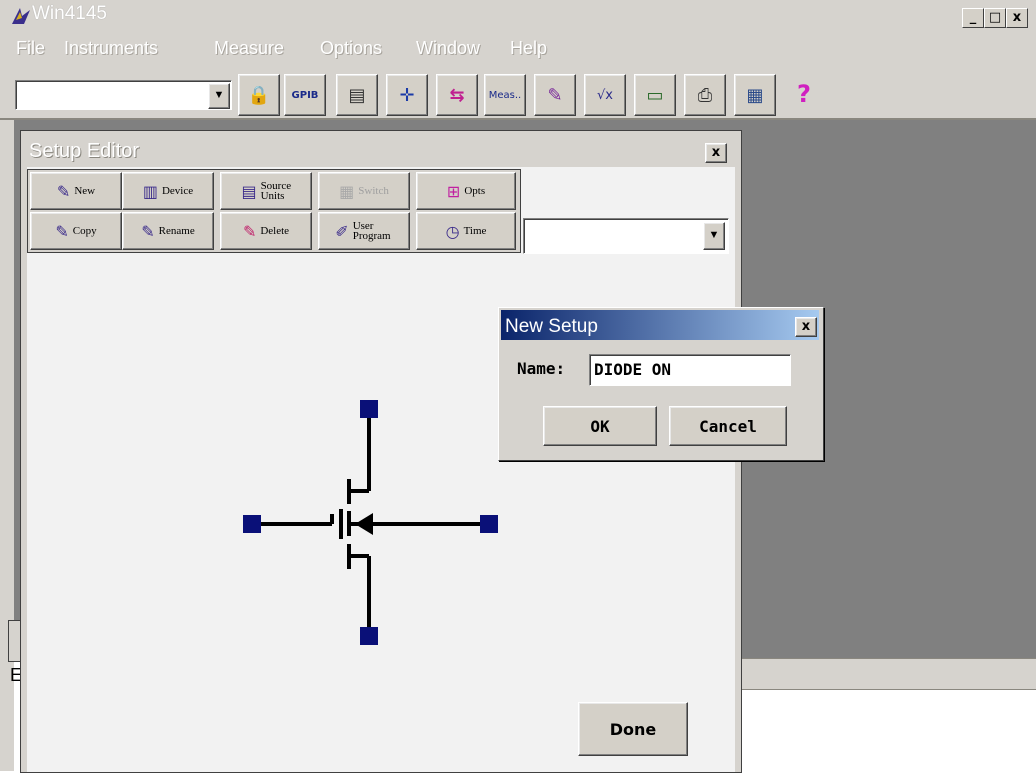 Image resolution: width=1036 pixels, height=773 pixels. Describe the element at coordinates (605, 95) in the screenshot. I see `formula-icon: √x` at that location.